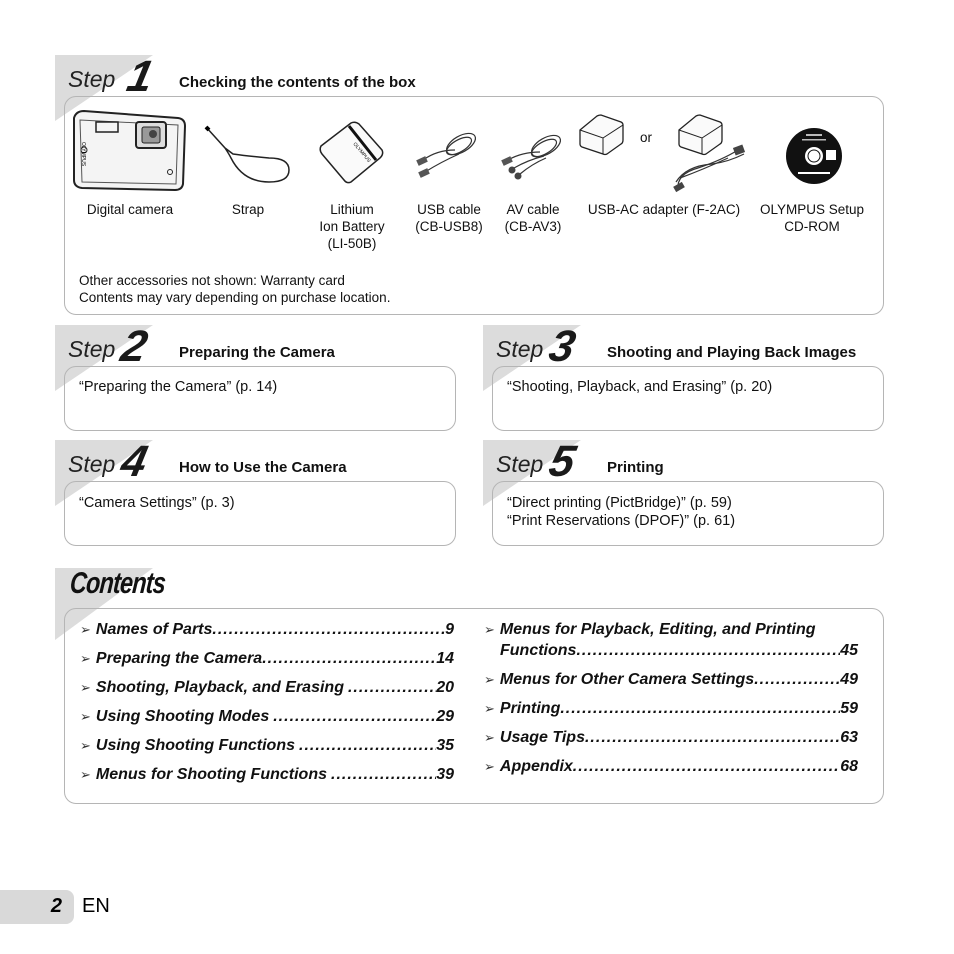 The height and width of the screenshot is (954, 954). I want to click on toc-label: Preparing the Camera, so click(179, 658).